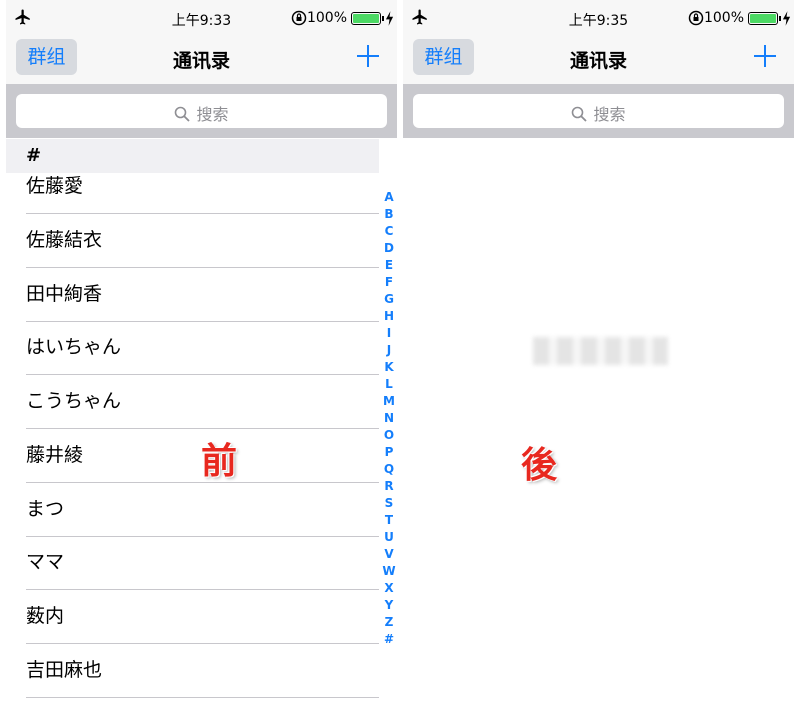 This screenshot has height=705, width=800. I want to click on index-letter: L, so click(389, 384).